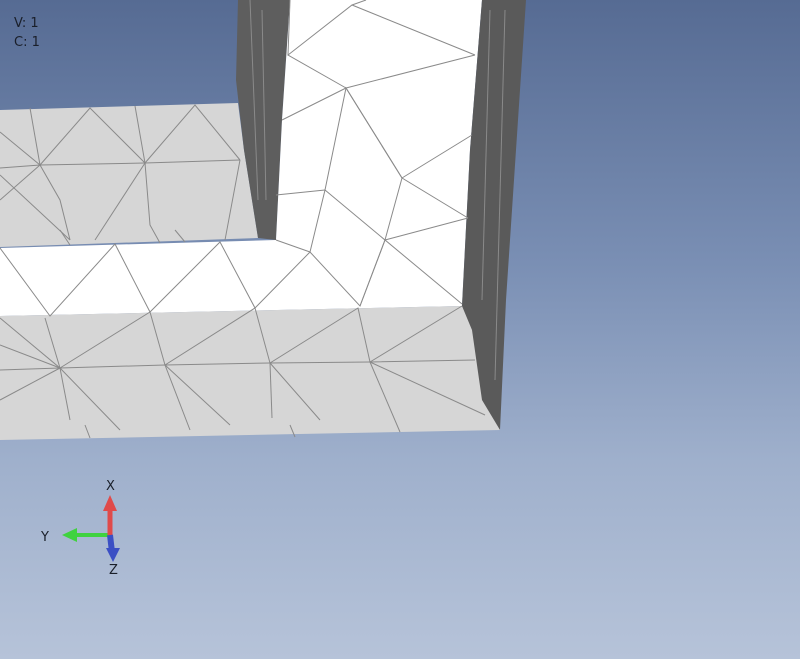 This screenshot has width=800, height=659. I want to click on z-axis-label: Z, so click(113, 570).